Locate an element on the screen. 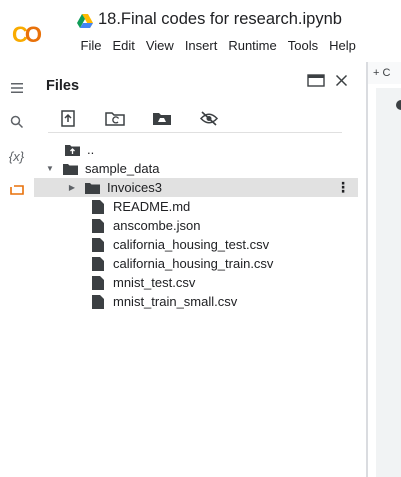 The height and width of the screenshot is (477, 401). menu-file: File is located at coordinates (91, 45).